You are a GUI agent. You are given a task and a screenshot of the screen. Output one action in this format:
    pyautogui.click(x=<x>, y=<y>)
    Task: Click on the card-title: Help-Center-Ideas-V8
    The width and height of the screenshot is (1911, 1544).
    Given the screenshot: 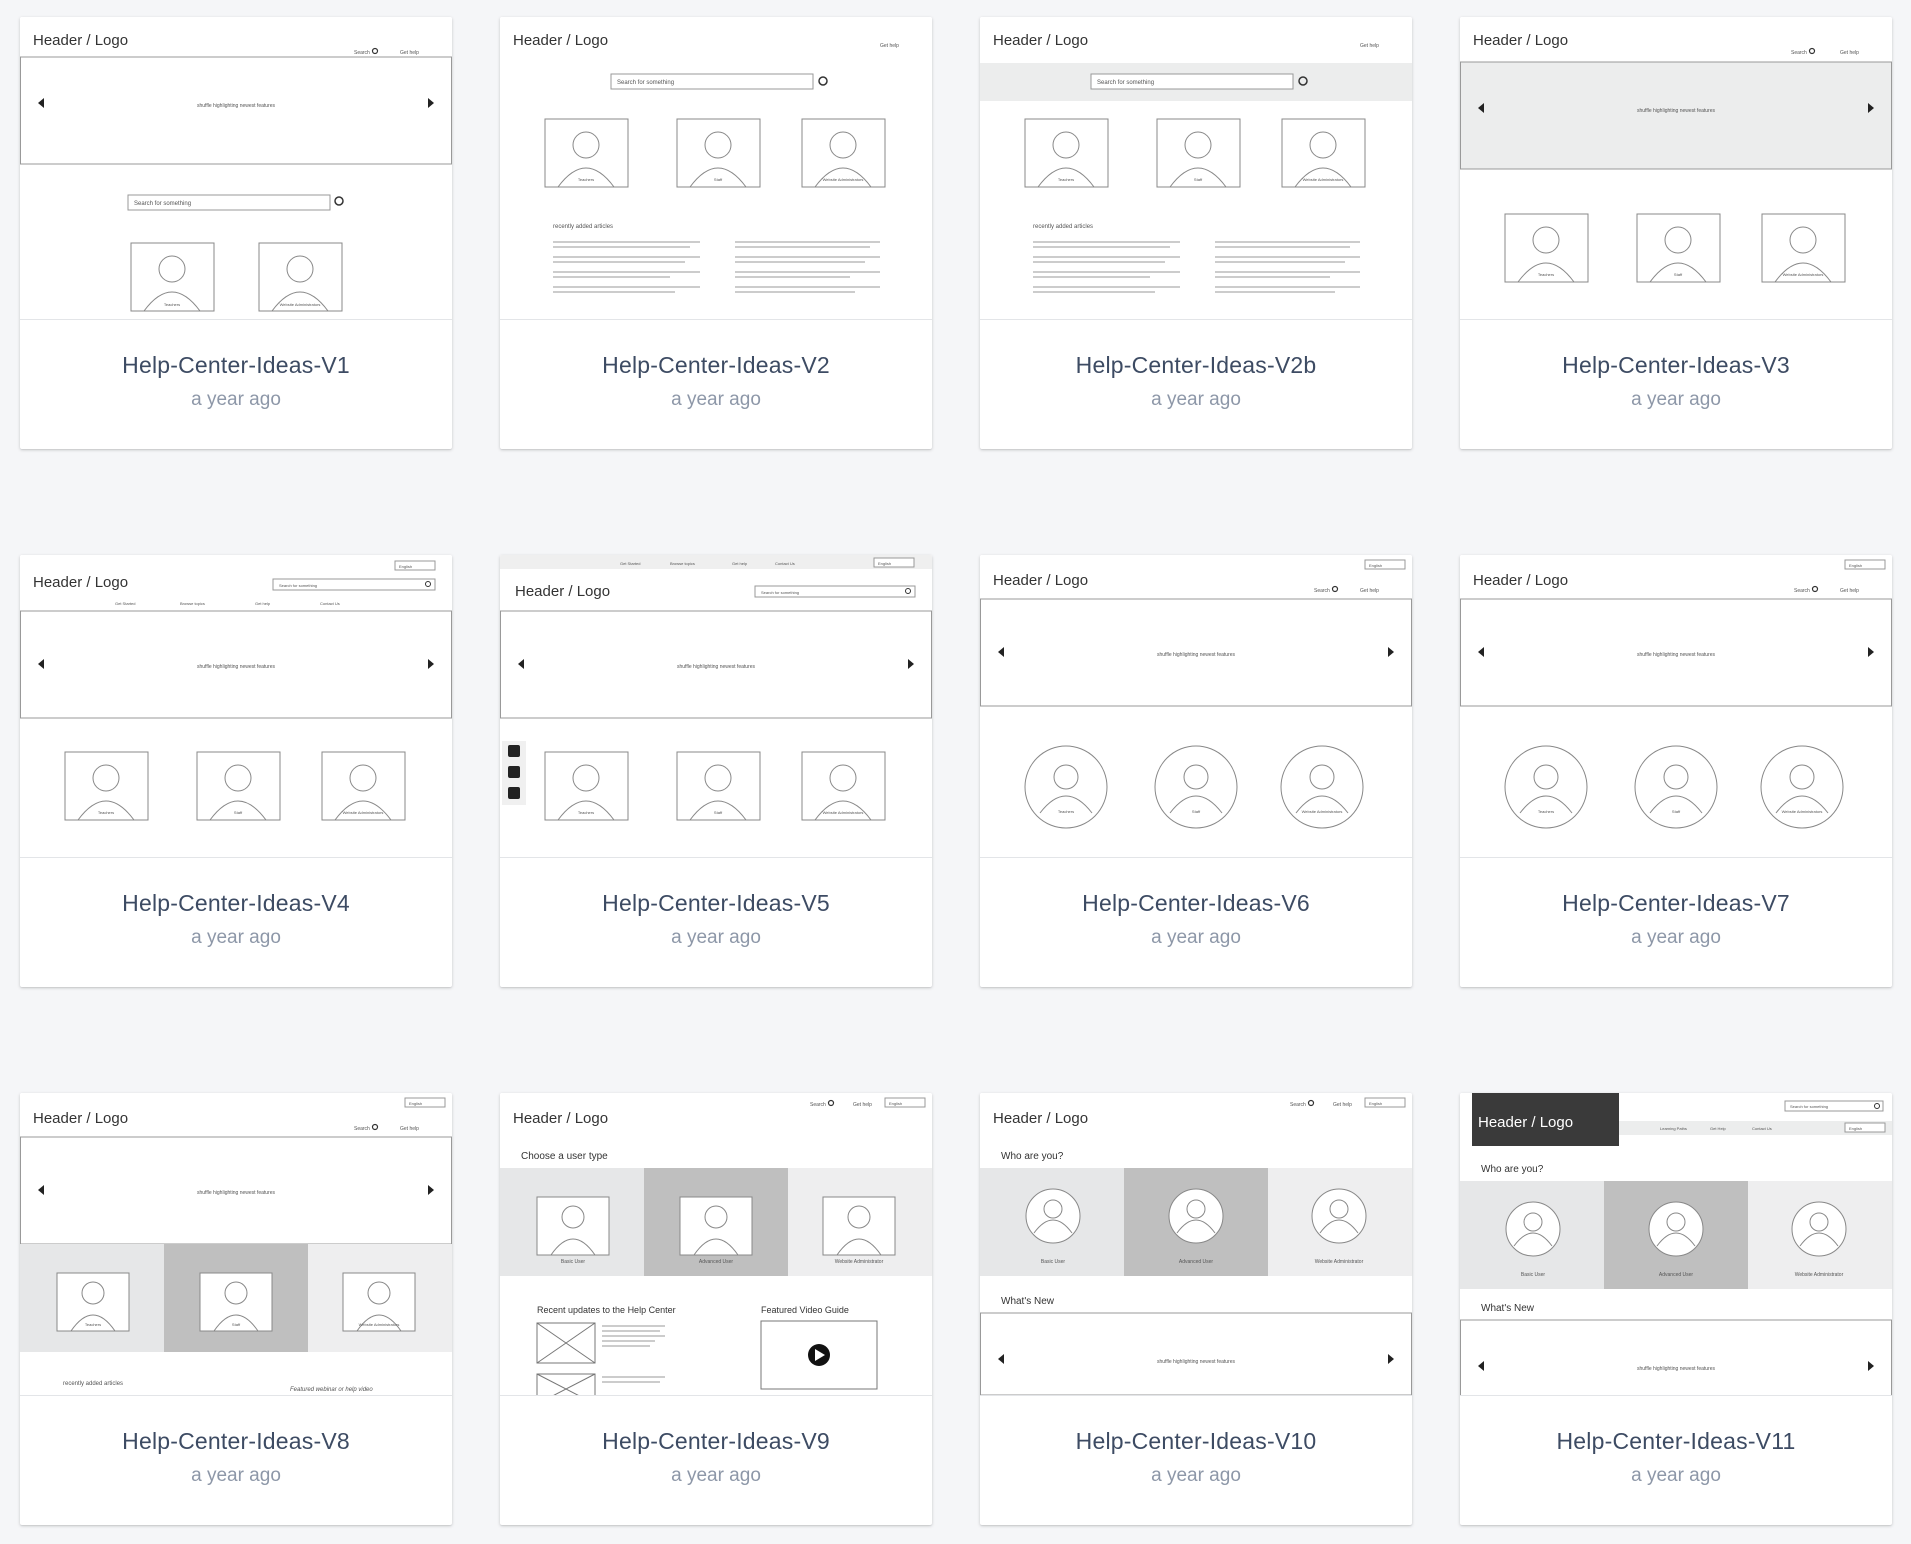 What is the action you would take?
    pyautogui.click(x=236, y=1441)
    